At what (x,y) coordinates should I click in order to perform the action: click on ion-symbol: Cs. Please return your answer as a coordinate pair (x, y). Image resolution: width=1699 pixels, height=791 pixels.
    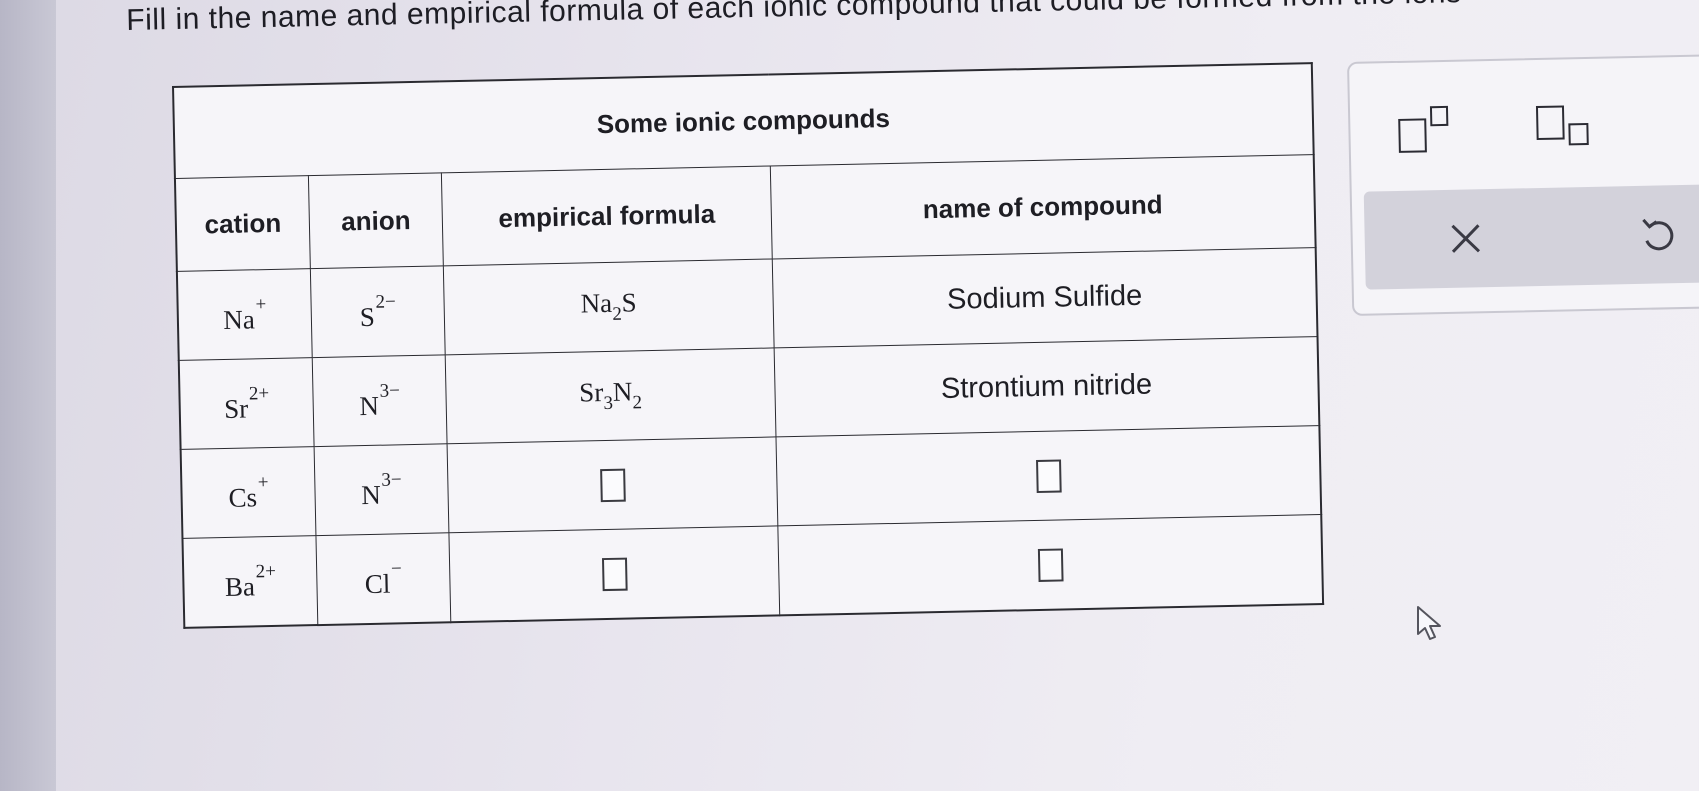
    Looking at the image, I should click on (243, 497).